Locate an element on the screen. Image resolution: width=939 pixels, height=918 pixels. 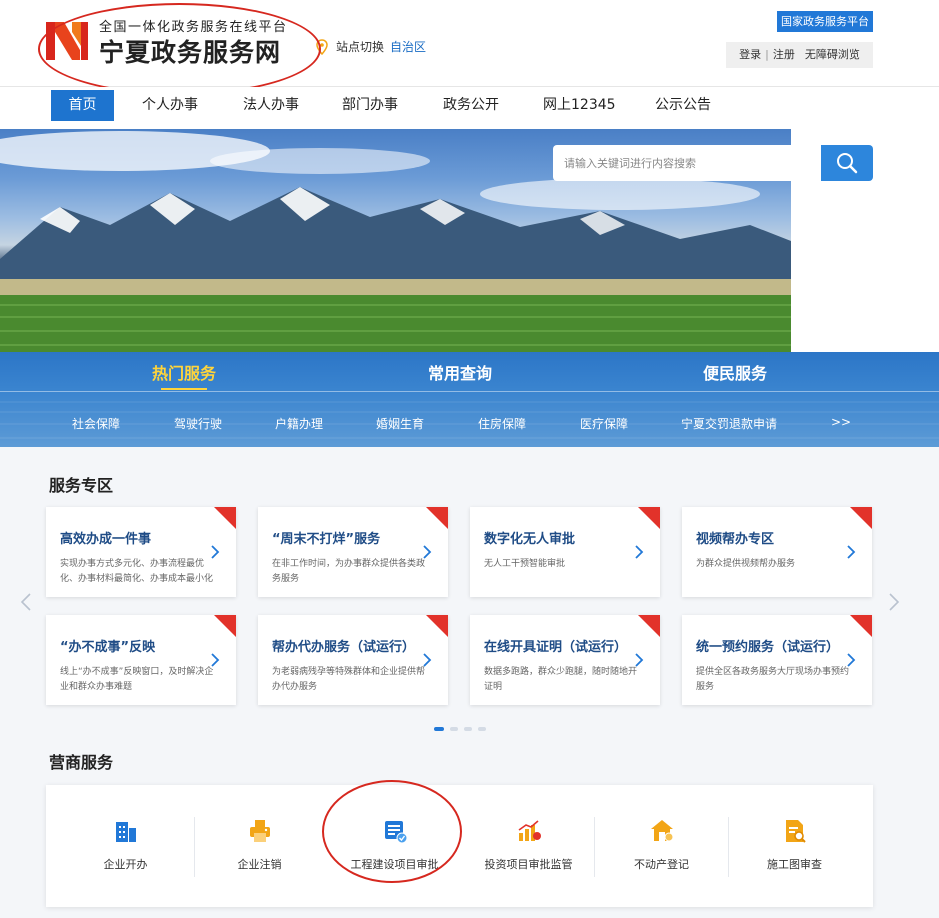
site-switch-label: 站点切换 is located at coordinates (360, 47).